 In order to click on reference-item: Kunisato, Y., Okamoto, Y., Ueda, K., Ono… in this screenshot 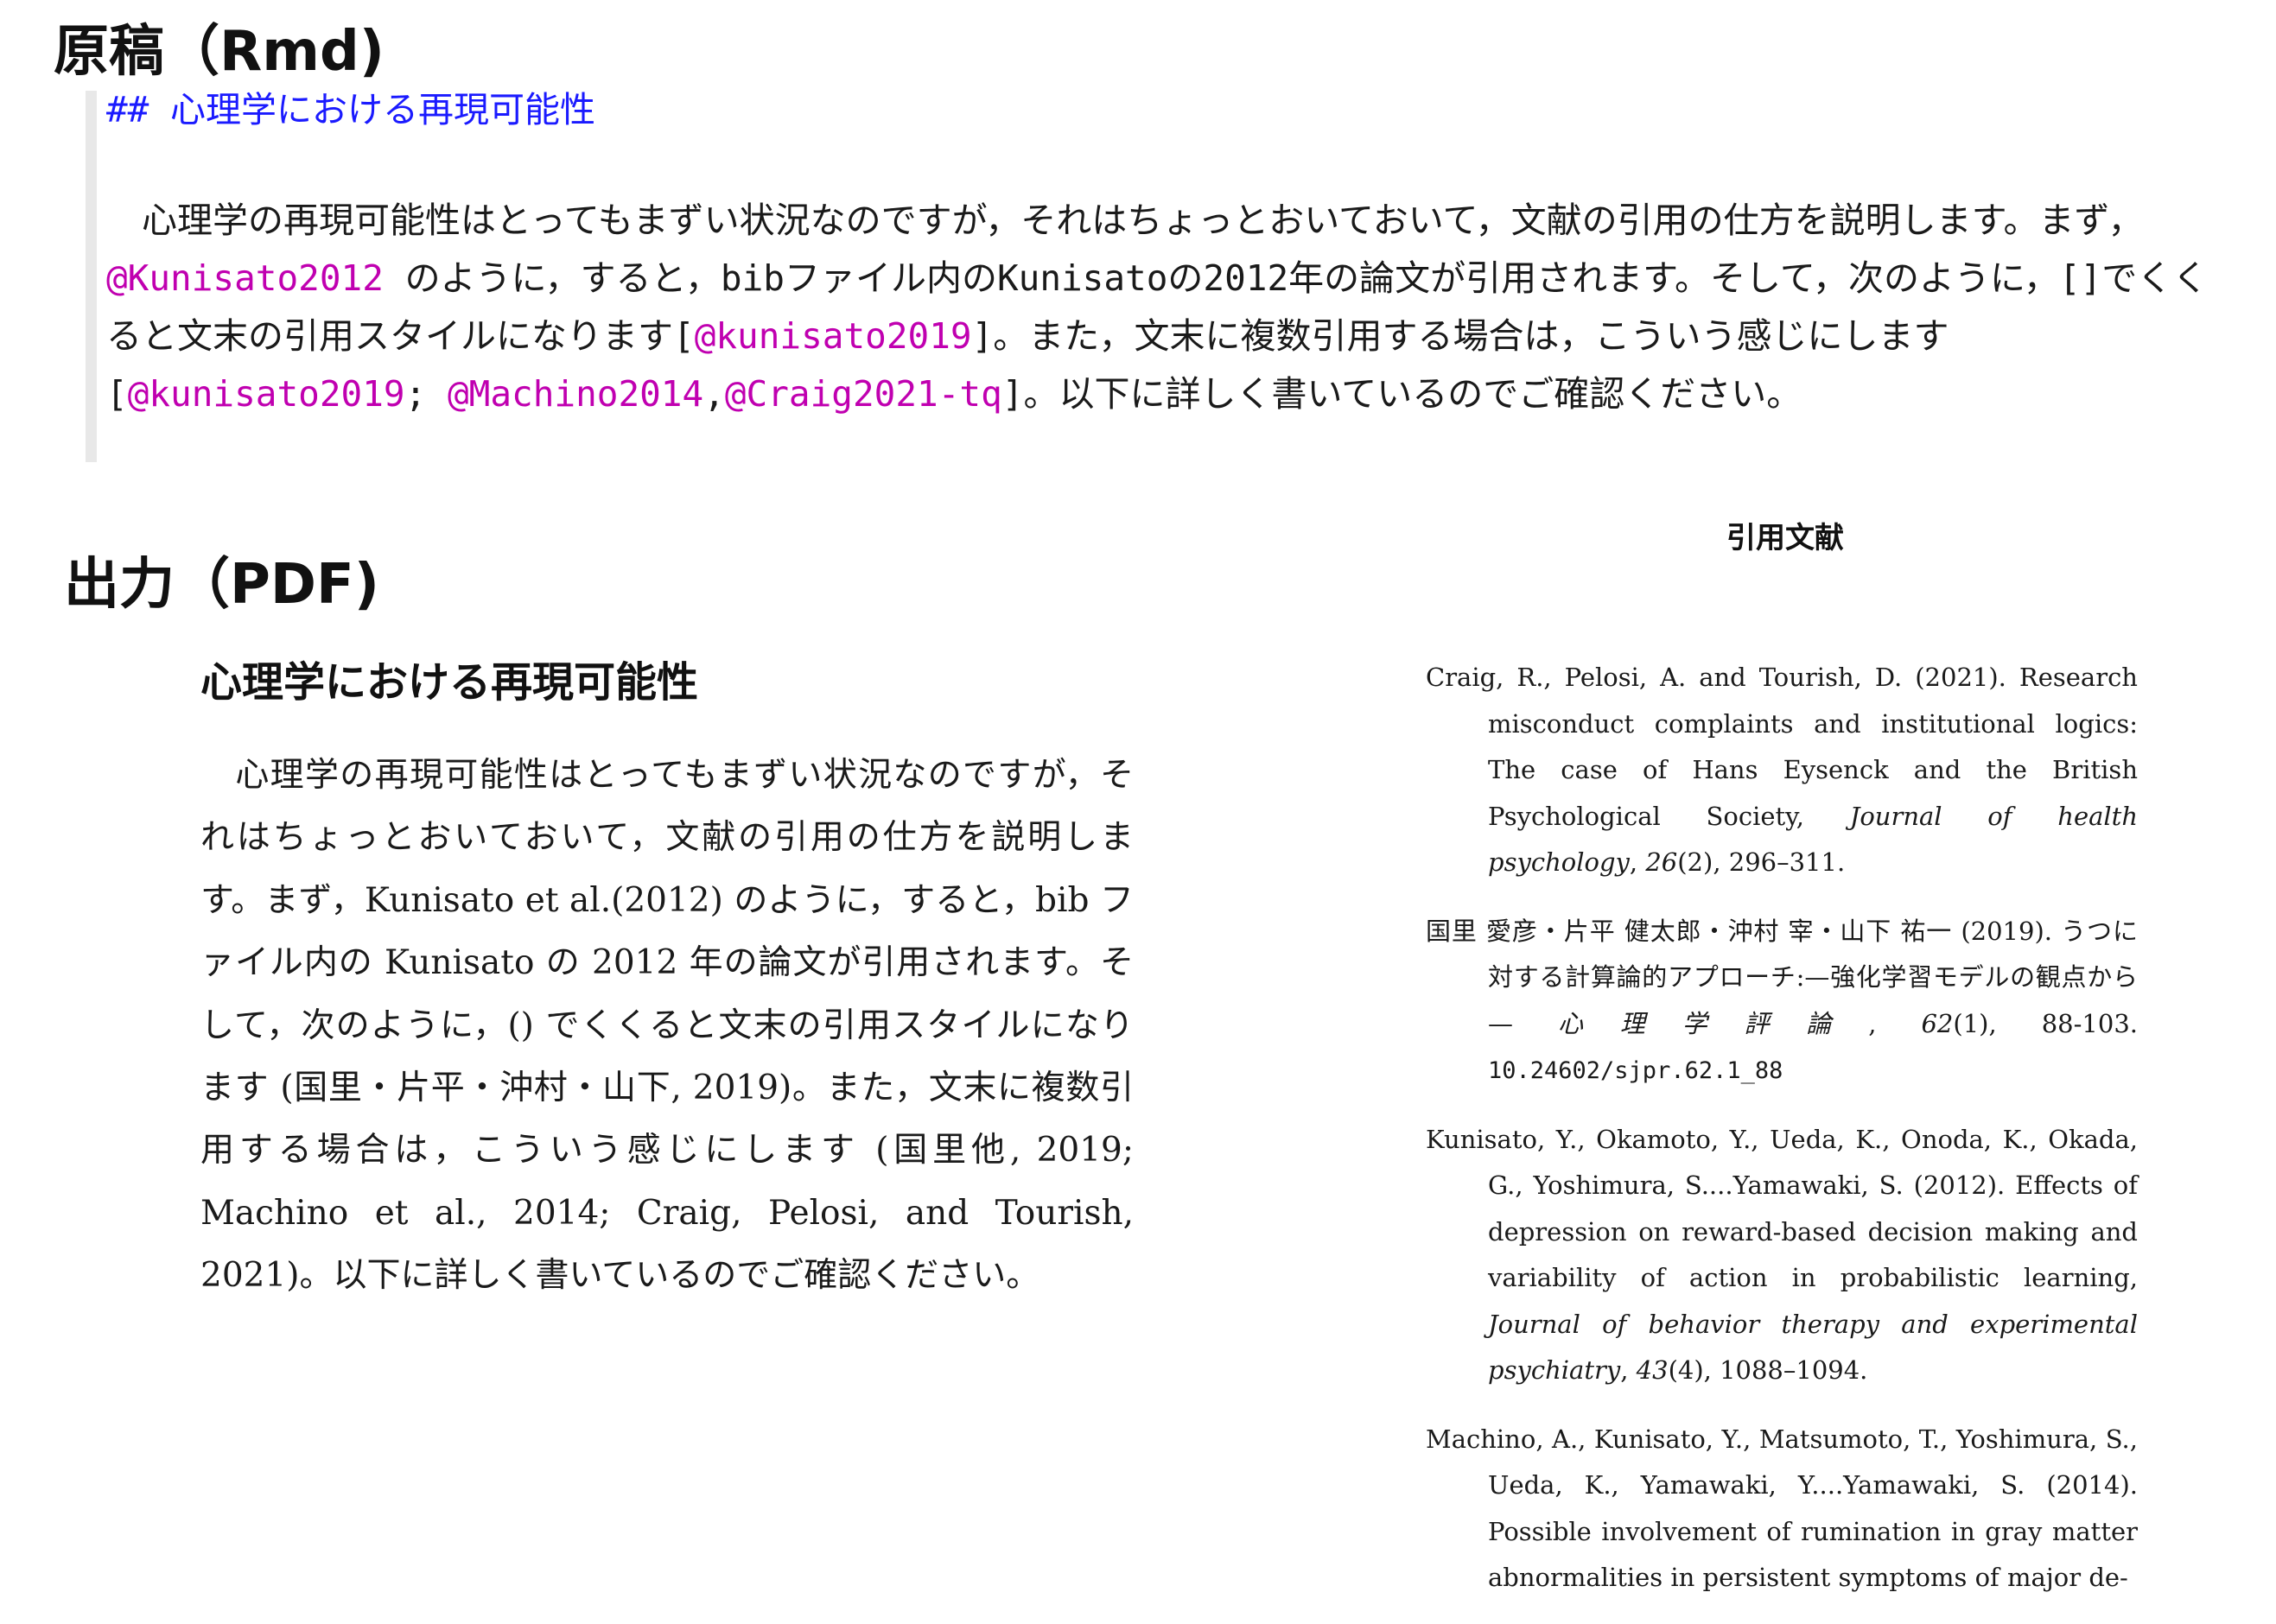, I will do `click(1782, 1255)`.